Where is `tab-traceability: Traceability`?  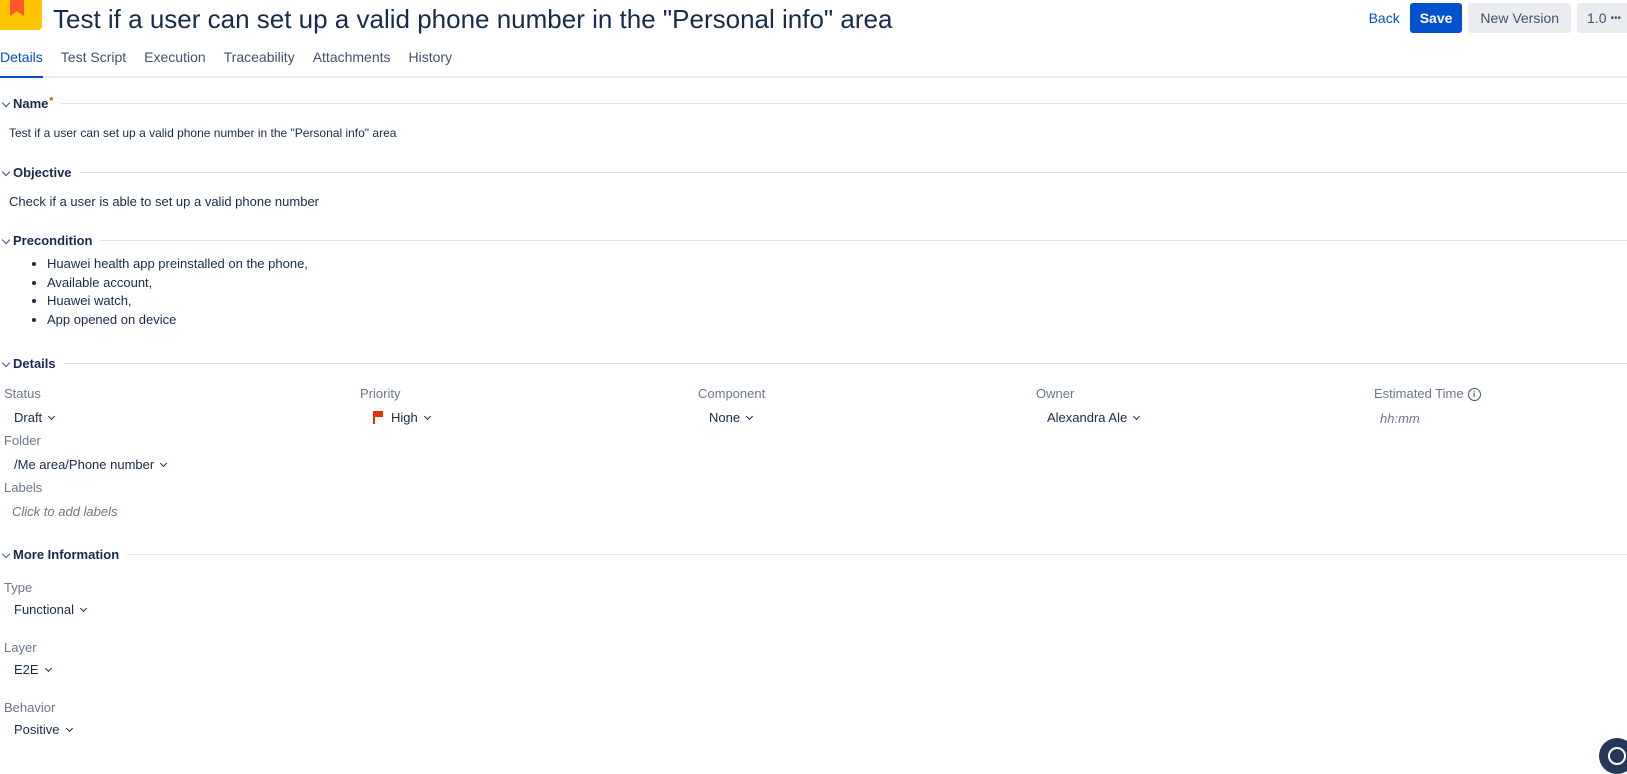
tab-traceability: Traceability is located at coordinates (259, 60).